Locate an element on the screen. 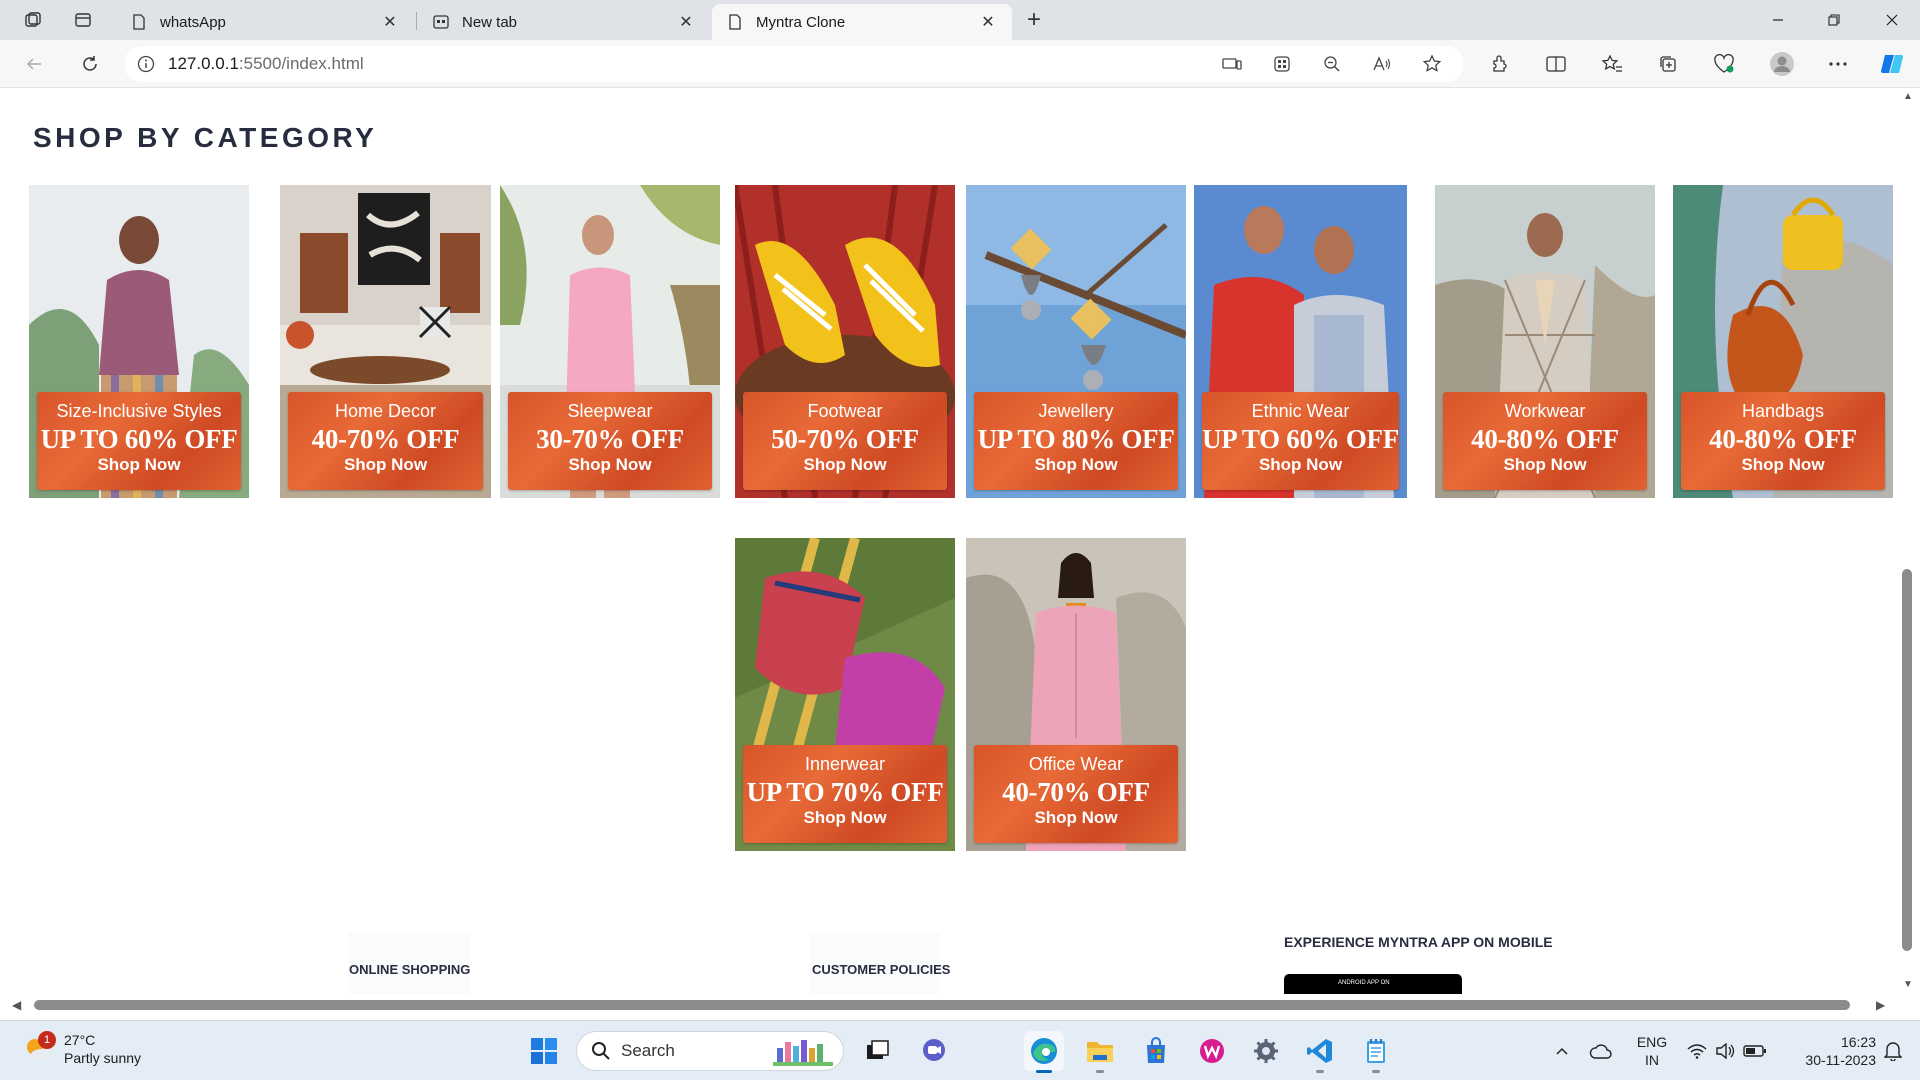 The width and height of the screenshot is (1920, 1080). chat-app-icon is located at coordinates (934, 1051).